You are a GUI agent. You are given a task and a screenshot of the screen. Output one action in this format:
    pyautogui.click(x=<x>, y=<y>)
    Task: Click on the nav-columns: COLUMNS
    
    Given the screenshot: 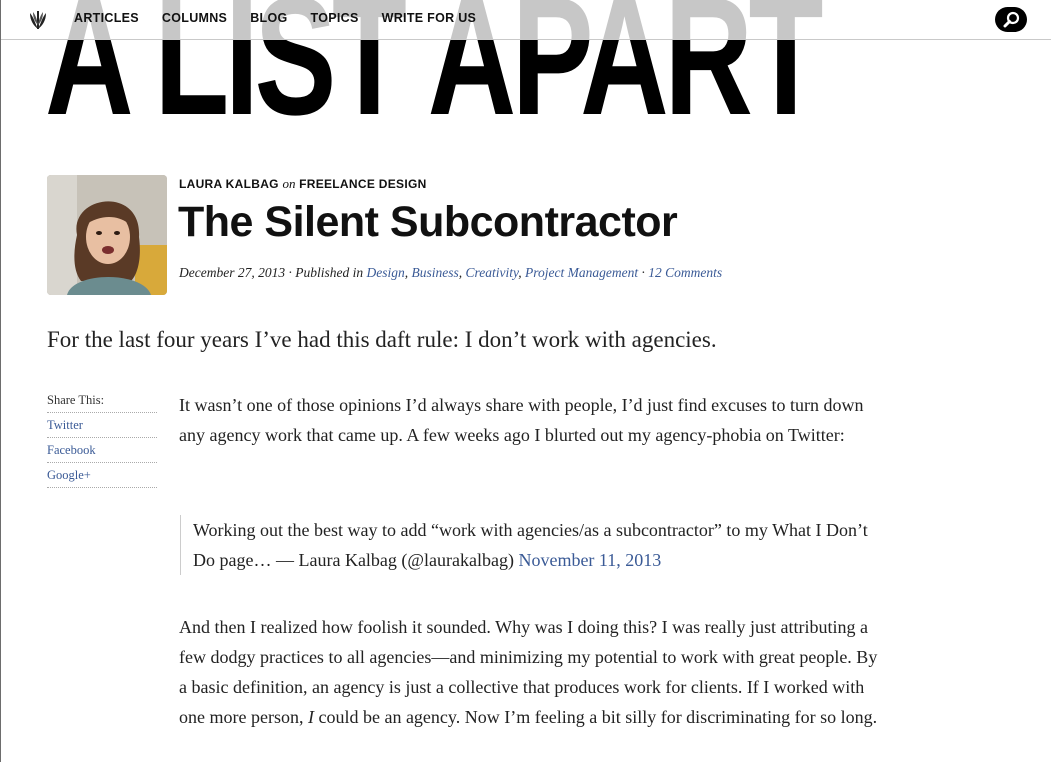 What is the action you would take?
    pyautogui.click(x=194, y=18)
    